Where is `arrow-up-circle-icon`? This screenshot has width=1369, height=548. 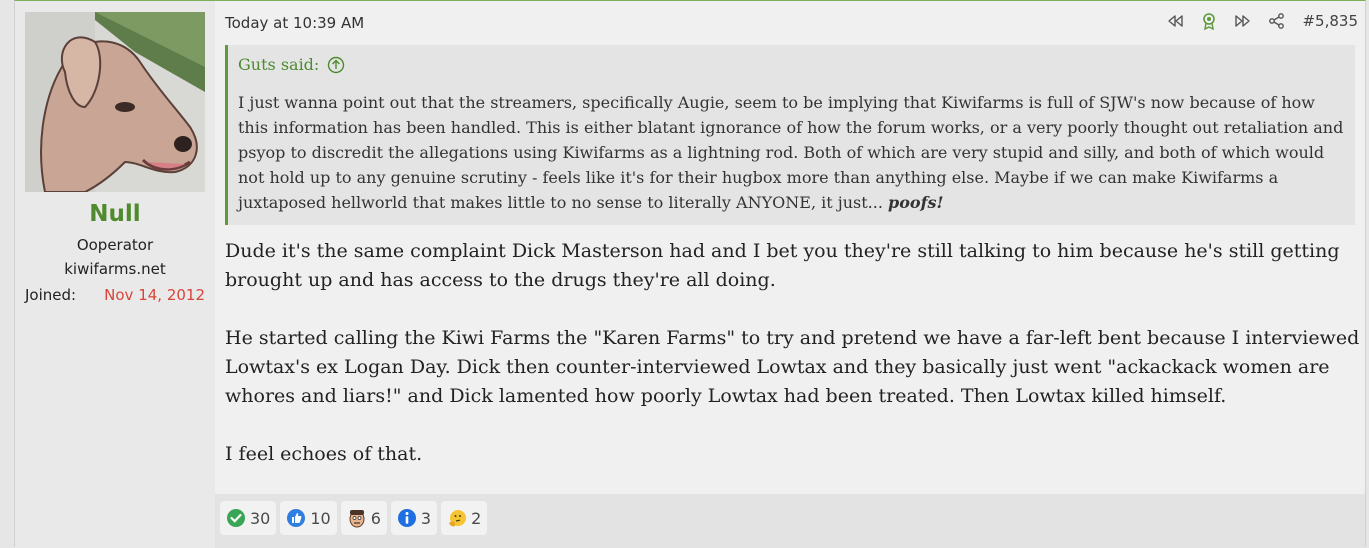 arrow-up-circle-icon is located at coordinates (336, 65).